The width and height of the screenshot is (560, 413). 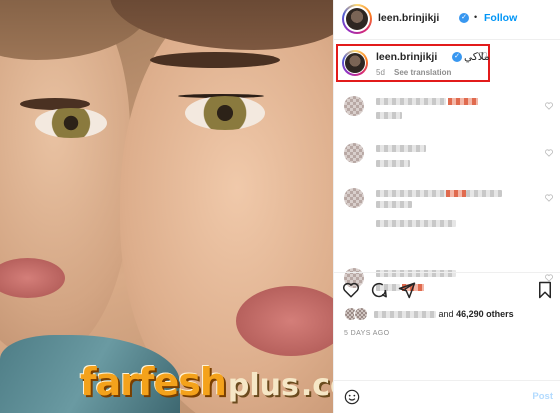 I want to click on photo-hair-right, so click(x=221, y=25).